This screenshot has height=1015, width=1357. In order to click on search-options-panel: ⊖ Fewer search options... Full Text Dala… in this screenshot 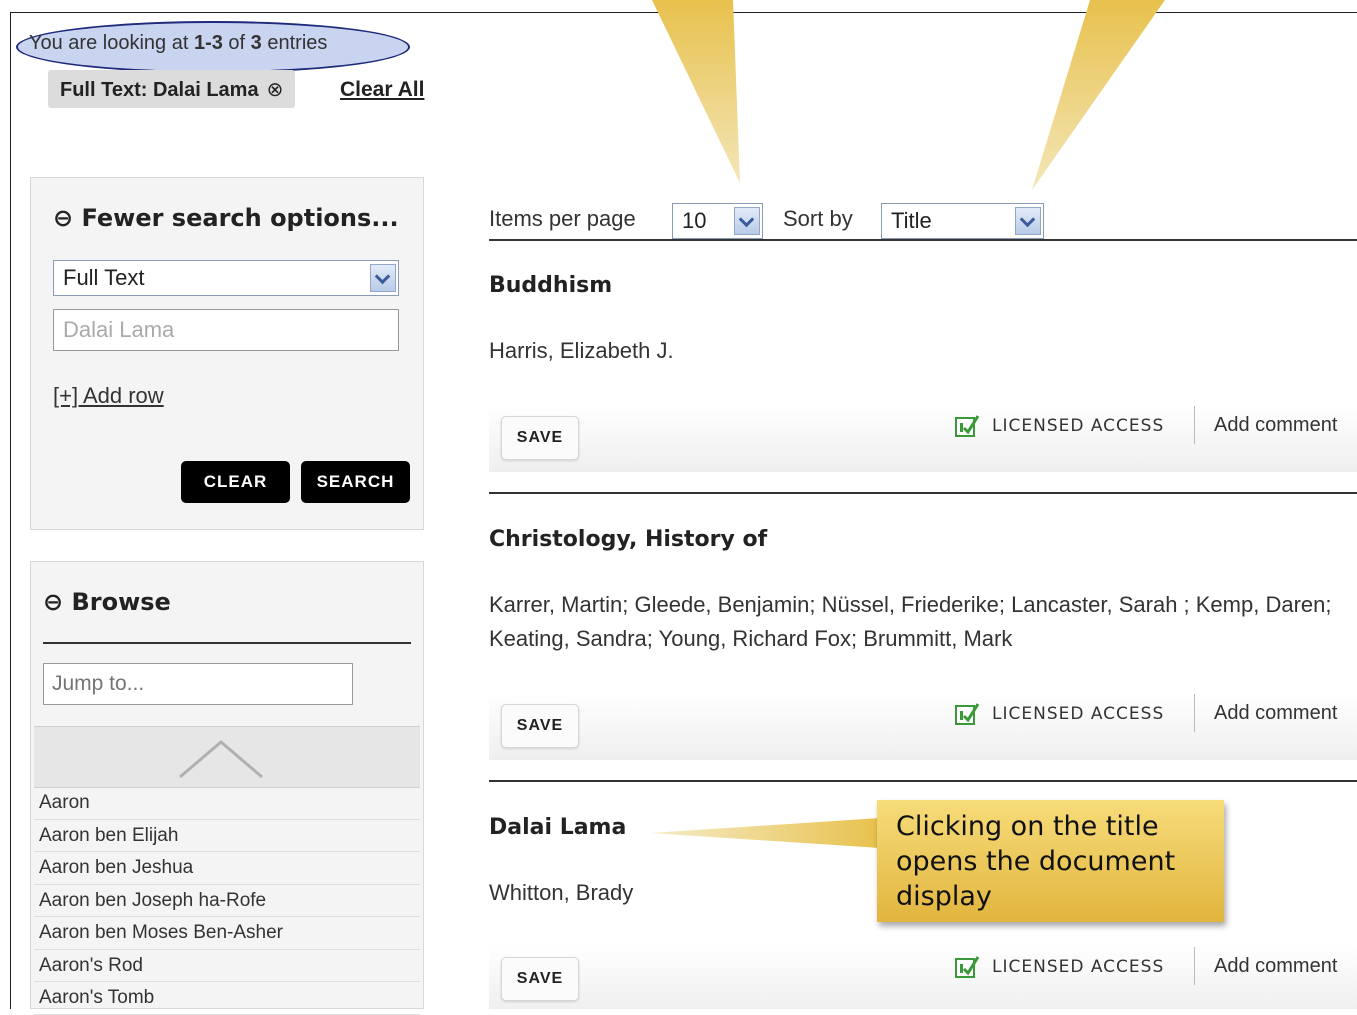, I will do `click(227, 353)`.